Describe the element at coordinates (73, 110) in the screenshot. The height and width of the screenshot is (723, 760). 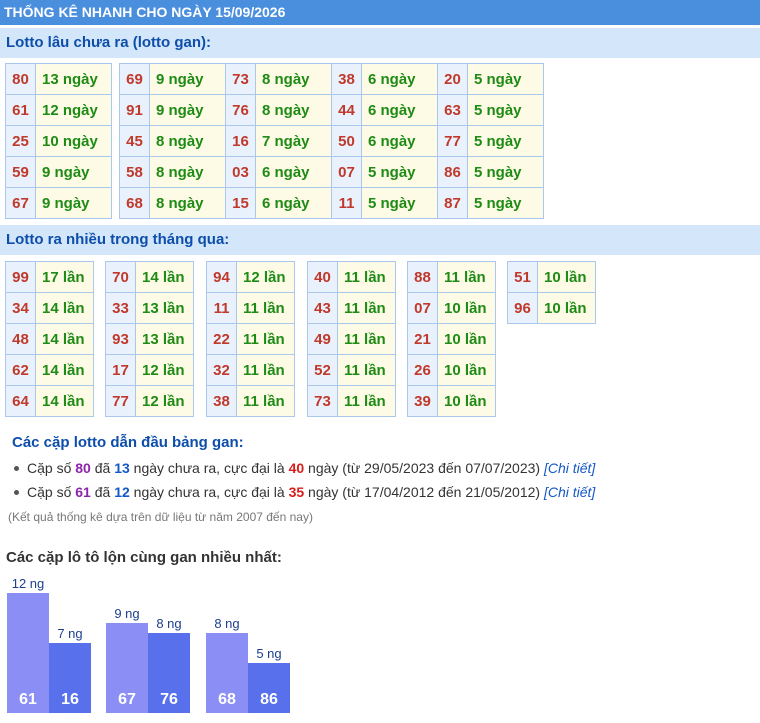
I see `gan-count: 12 ngày` at that location.